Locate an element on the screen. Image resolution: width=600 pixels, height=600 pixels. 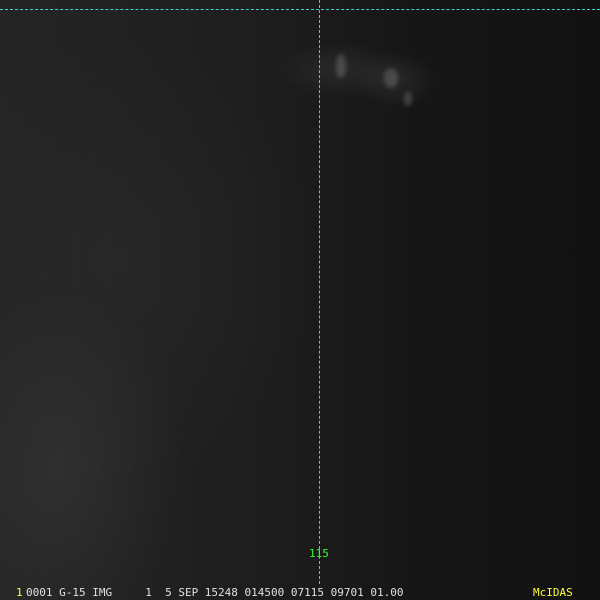
longitude-grid-line is located at coordinates (319, 292).